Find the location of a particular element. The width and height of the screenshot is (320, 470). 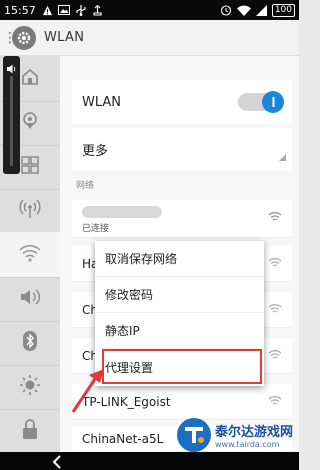

status-time: 15:57 is located at coordinates (20, 10).